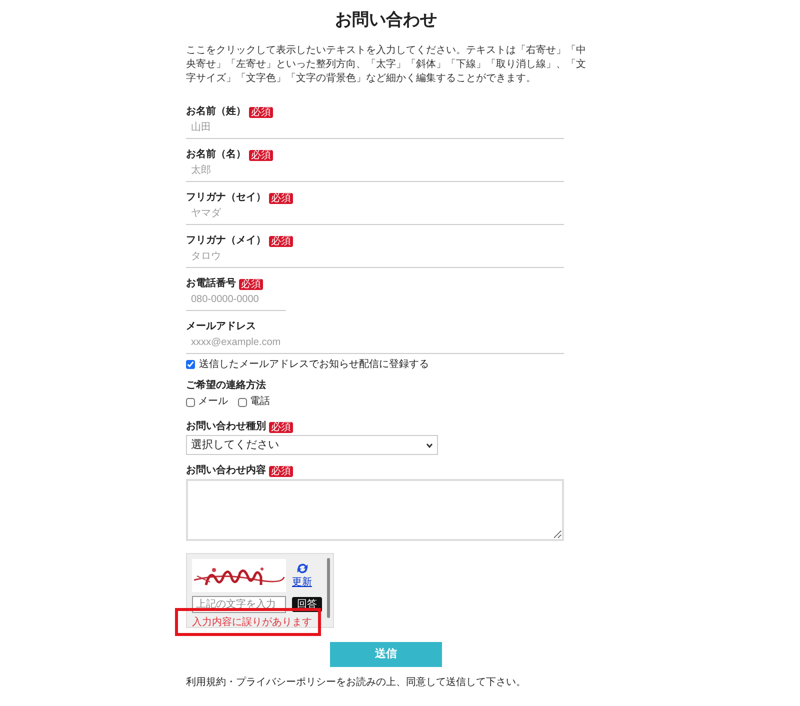  What do you see at coordinates (216, 155) in the screenshot?
I see `field-label: お名前（名）` at bounding box center [216, 155].